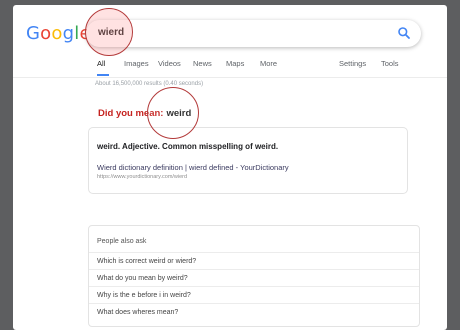  What do you see at coordinates (136, 63) in the screenshot?
I see `tab-images: Images` at bounding box center [136, 63].